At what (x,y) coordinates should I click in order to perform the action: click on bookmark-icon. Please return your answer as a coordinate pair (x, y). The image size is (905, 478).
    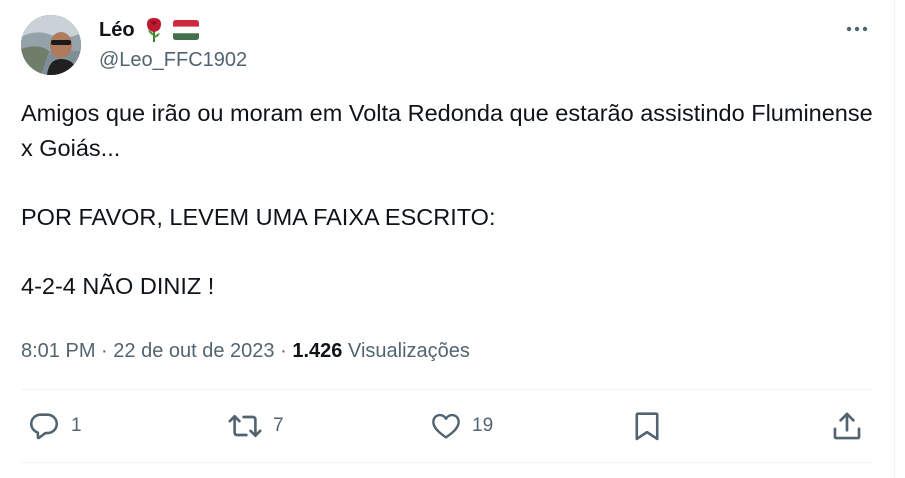
    Looking at the image, I should click on (647, 426).